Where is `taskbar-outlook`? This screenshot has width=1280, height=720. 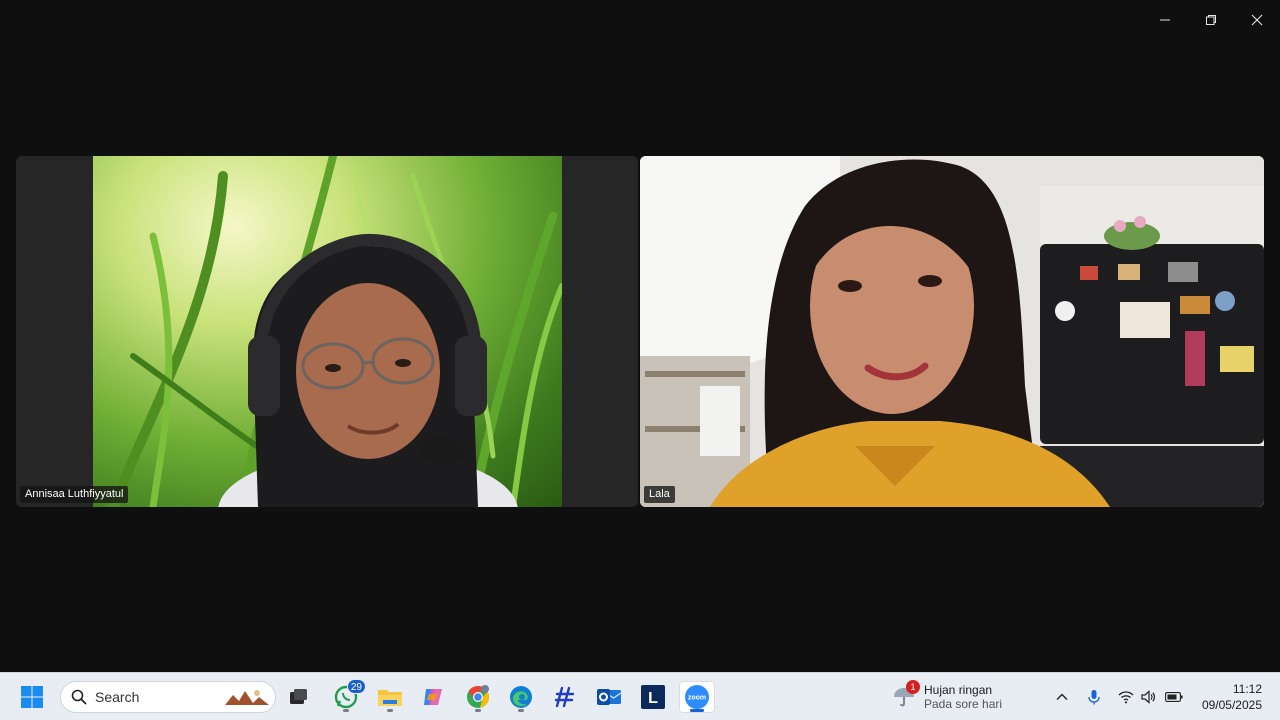 taskbar-outlook is located at coordinates (609, 697).